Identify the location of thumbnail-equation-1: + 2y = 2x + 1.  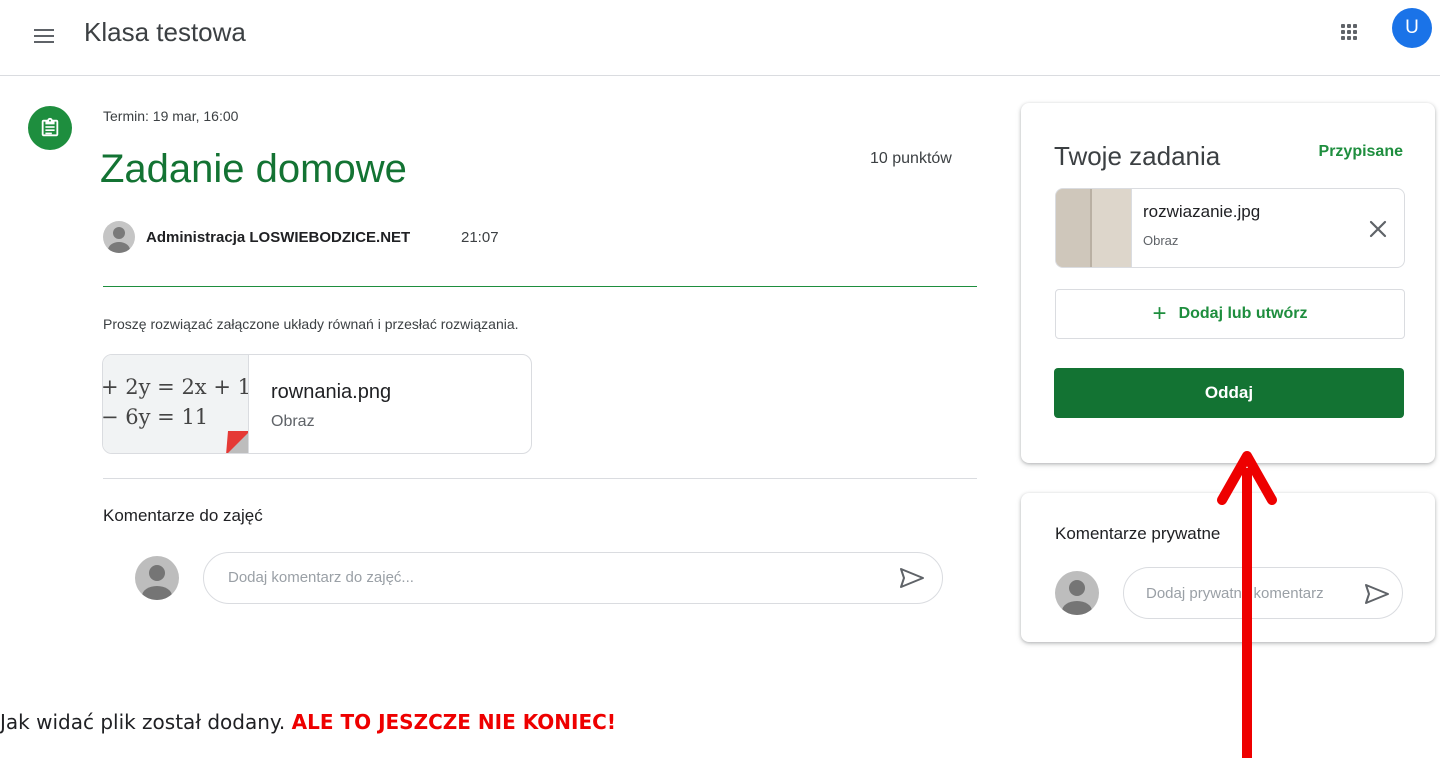
(176, 387).